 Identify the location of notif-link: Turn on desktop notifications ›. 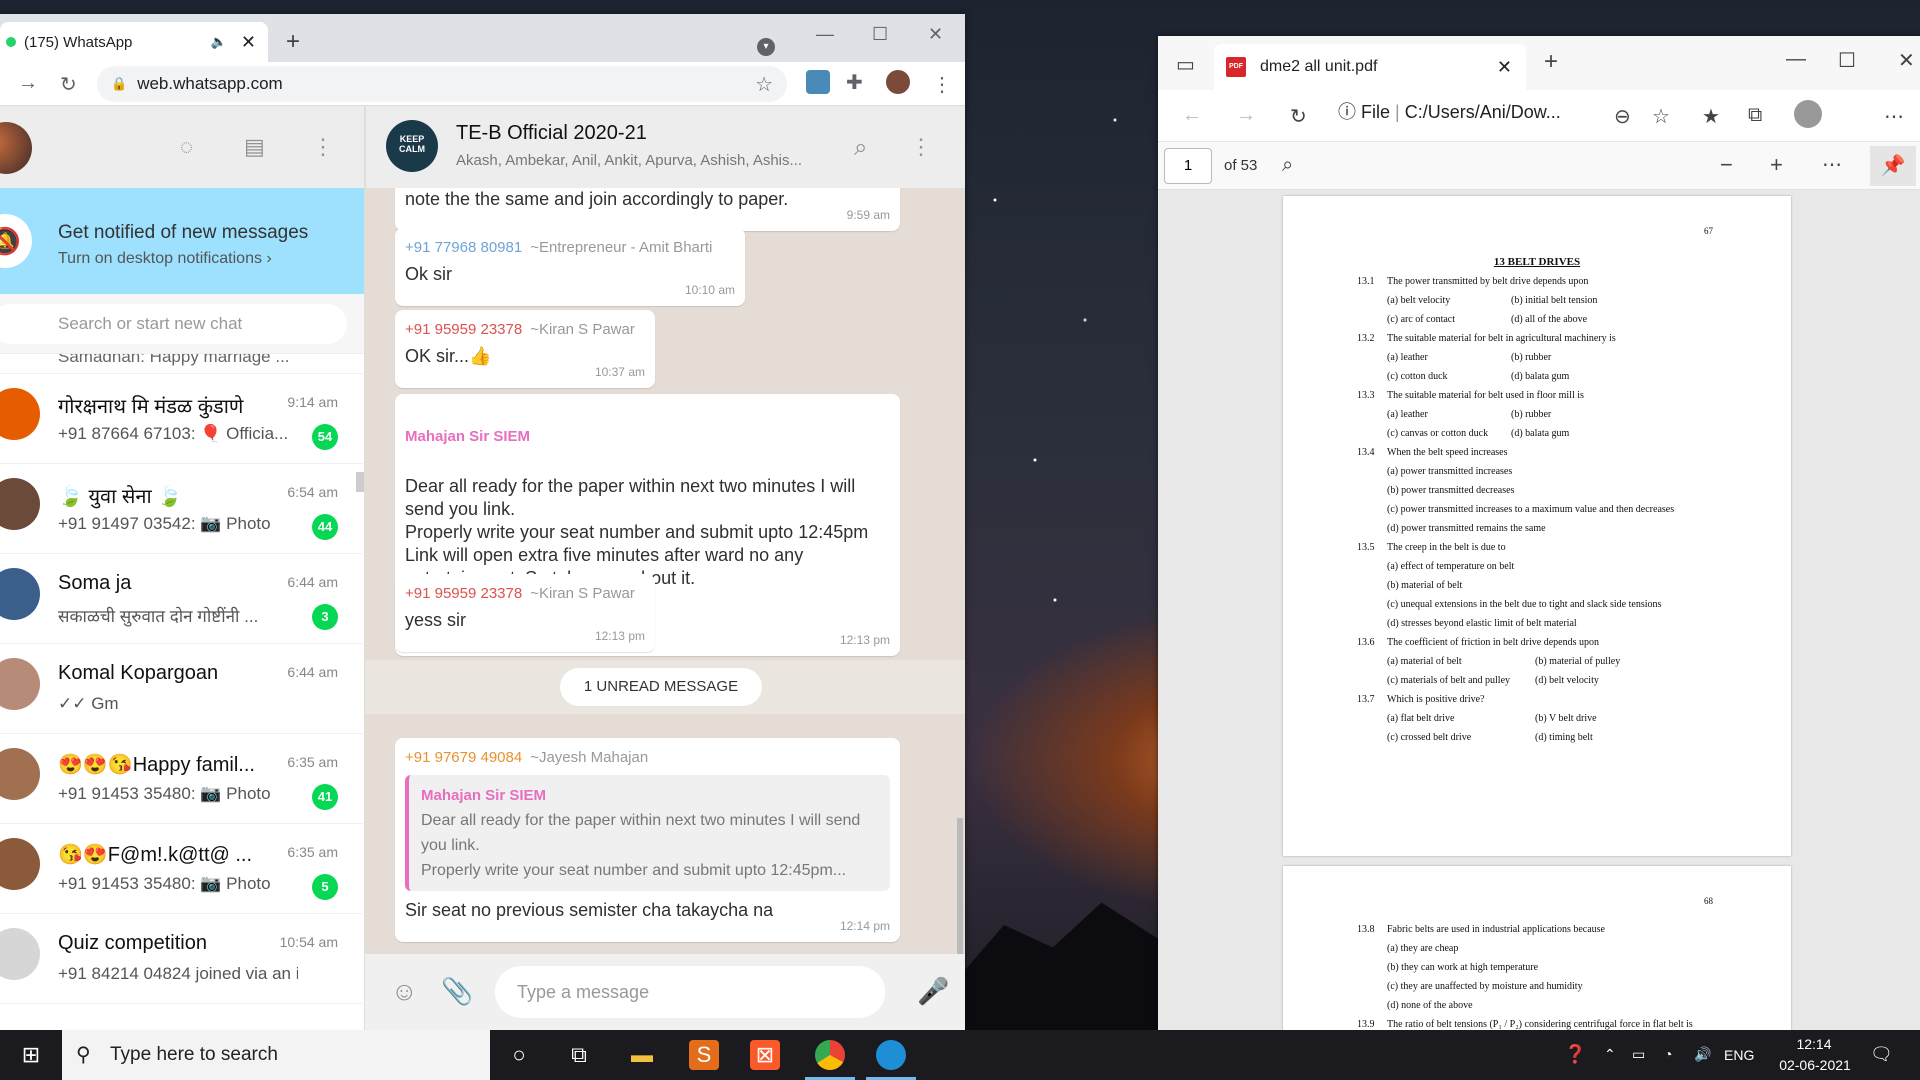
(165, 259).